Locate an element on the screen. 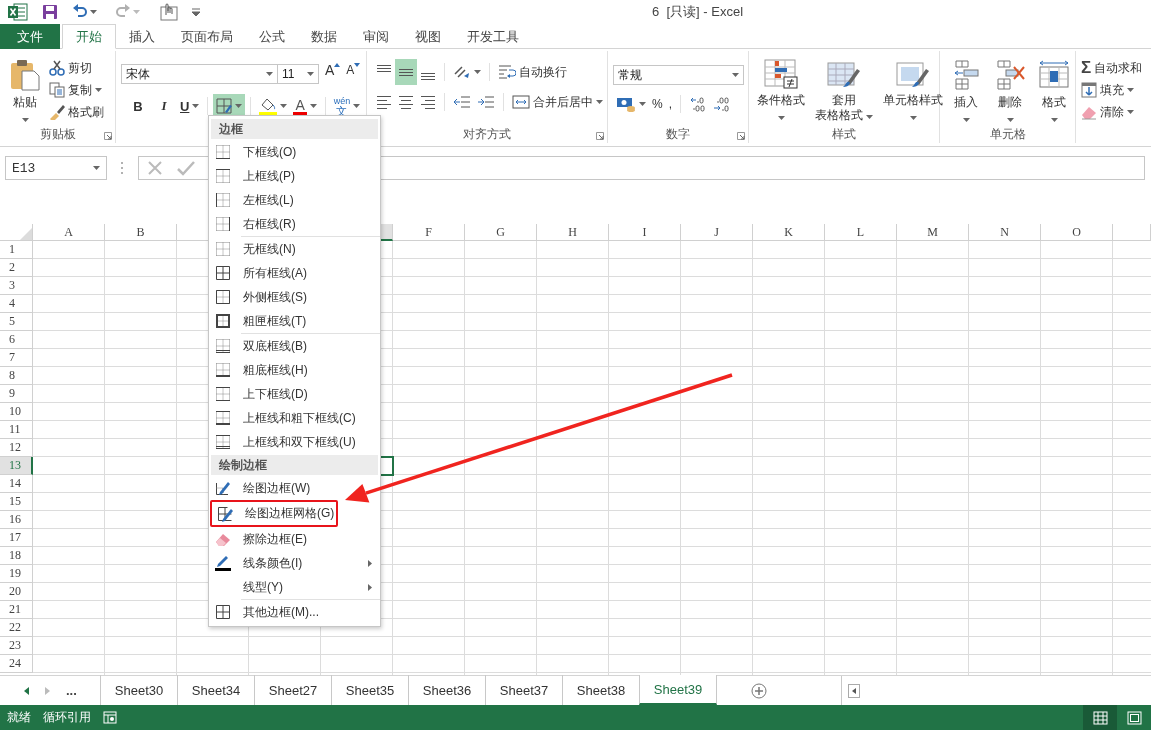  row-header: 16 is located at coordinates (16, 520).